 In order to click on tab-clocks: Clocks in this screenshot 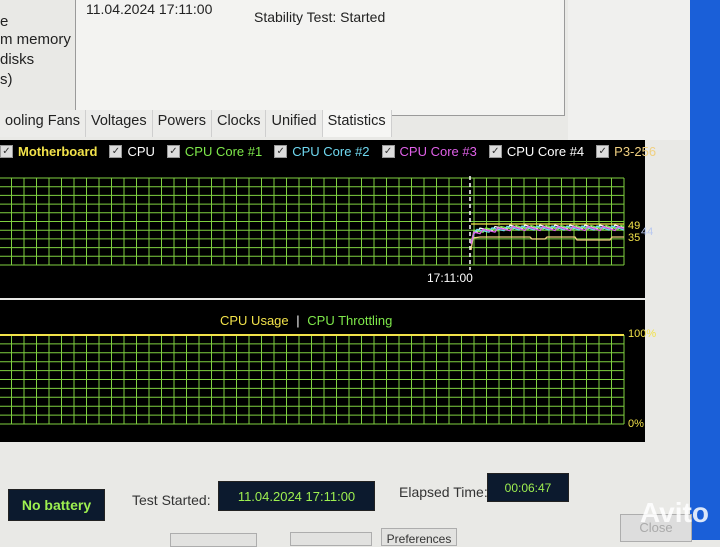, I will do `click(239, 123)`.